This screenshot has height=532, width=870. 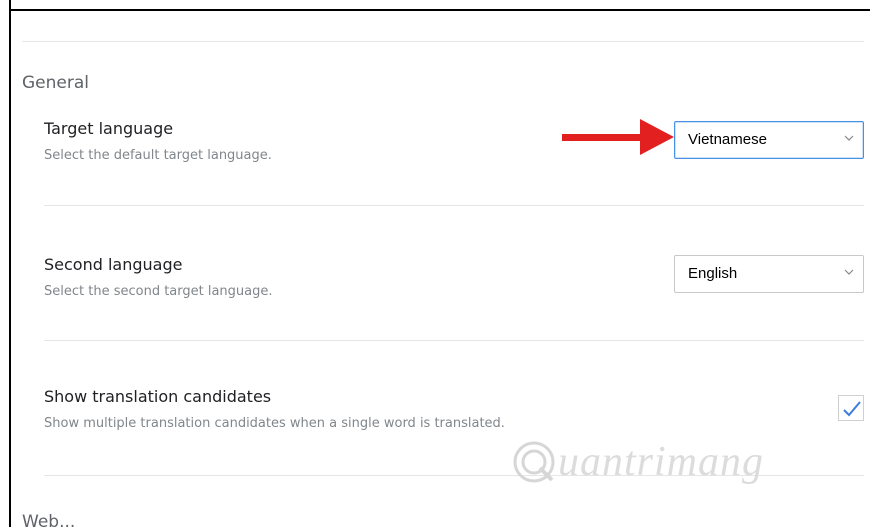 I want to click on watermark-text: uantrimang, so click(x=661, y=462).